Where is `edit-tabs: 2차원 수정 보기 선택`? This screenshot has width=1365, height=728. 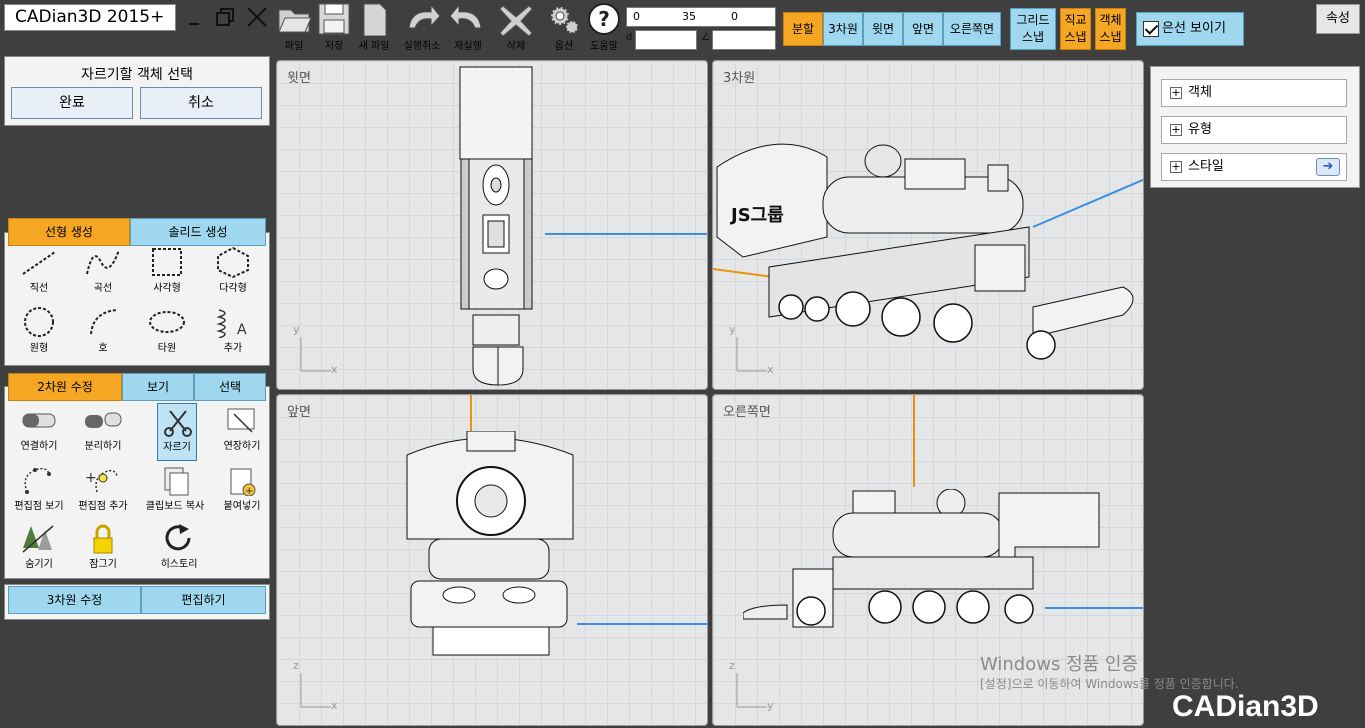
edit-tabs: 2차원 수정 보기 선택 is located at coordinates (137, 387).